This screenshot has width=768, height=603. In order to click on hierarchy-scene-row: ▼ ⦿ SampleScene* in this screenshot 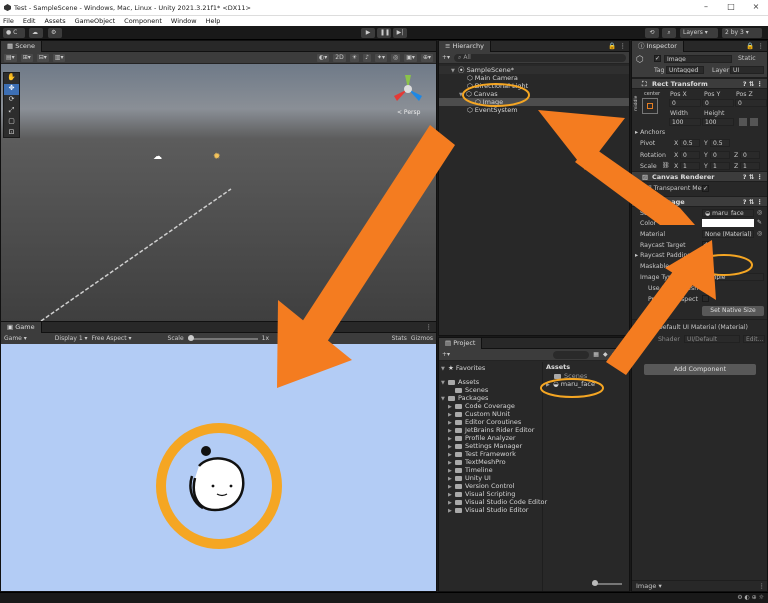, I will do `click(534, 70)`.